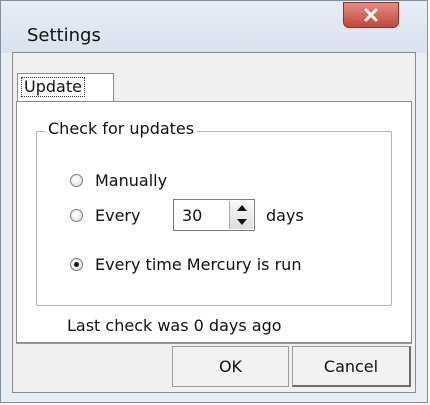 The image size is (430, 405). I want to click on radio-every-run-row: Every time Mercury is run, so click(185, 264).